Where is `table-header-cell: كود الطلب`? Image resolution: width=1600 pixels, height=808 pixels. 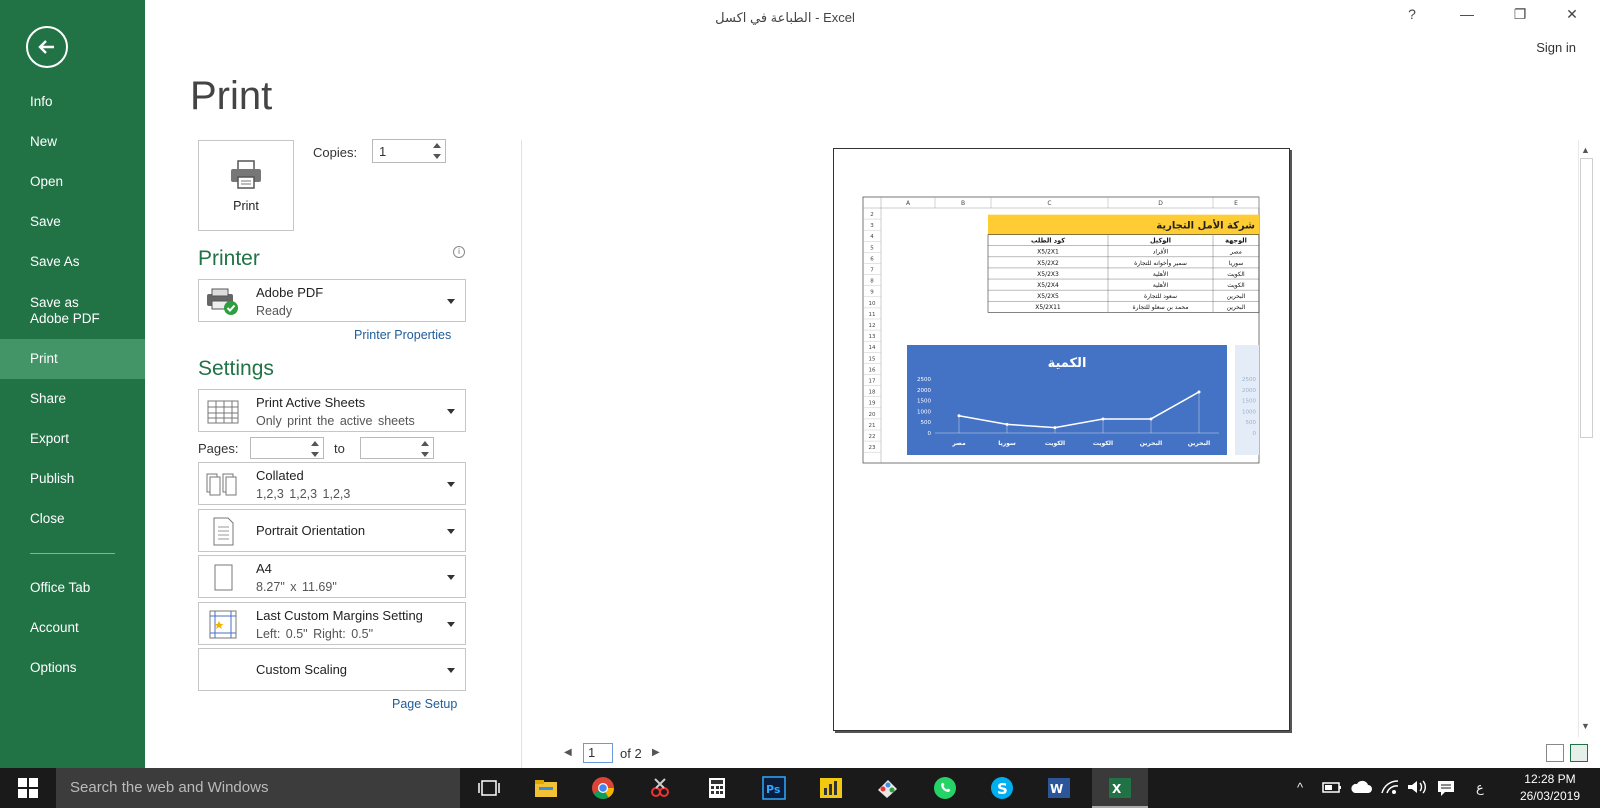
table-header-cell: كود الطلب is located at coordinates (1048, 241).